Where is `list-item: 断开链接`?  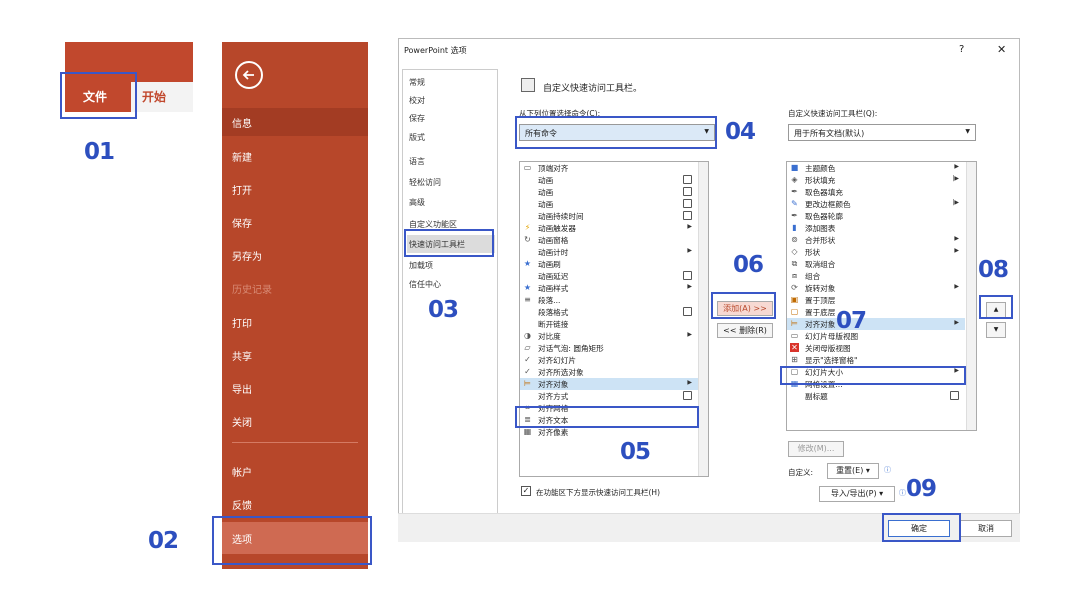
list-item: 断开链接 is located at coordinates (609, 324).